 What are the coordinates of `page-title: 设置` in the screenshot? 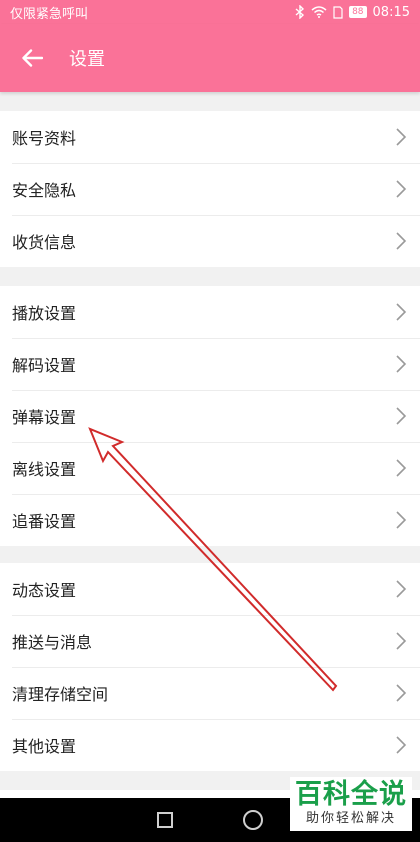 It's located at (87, 59).